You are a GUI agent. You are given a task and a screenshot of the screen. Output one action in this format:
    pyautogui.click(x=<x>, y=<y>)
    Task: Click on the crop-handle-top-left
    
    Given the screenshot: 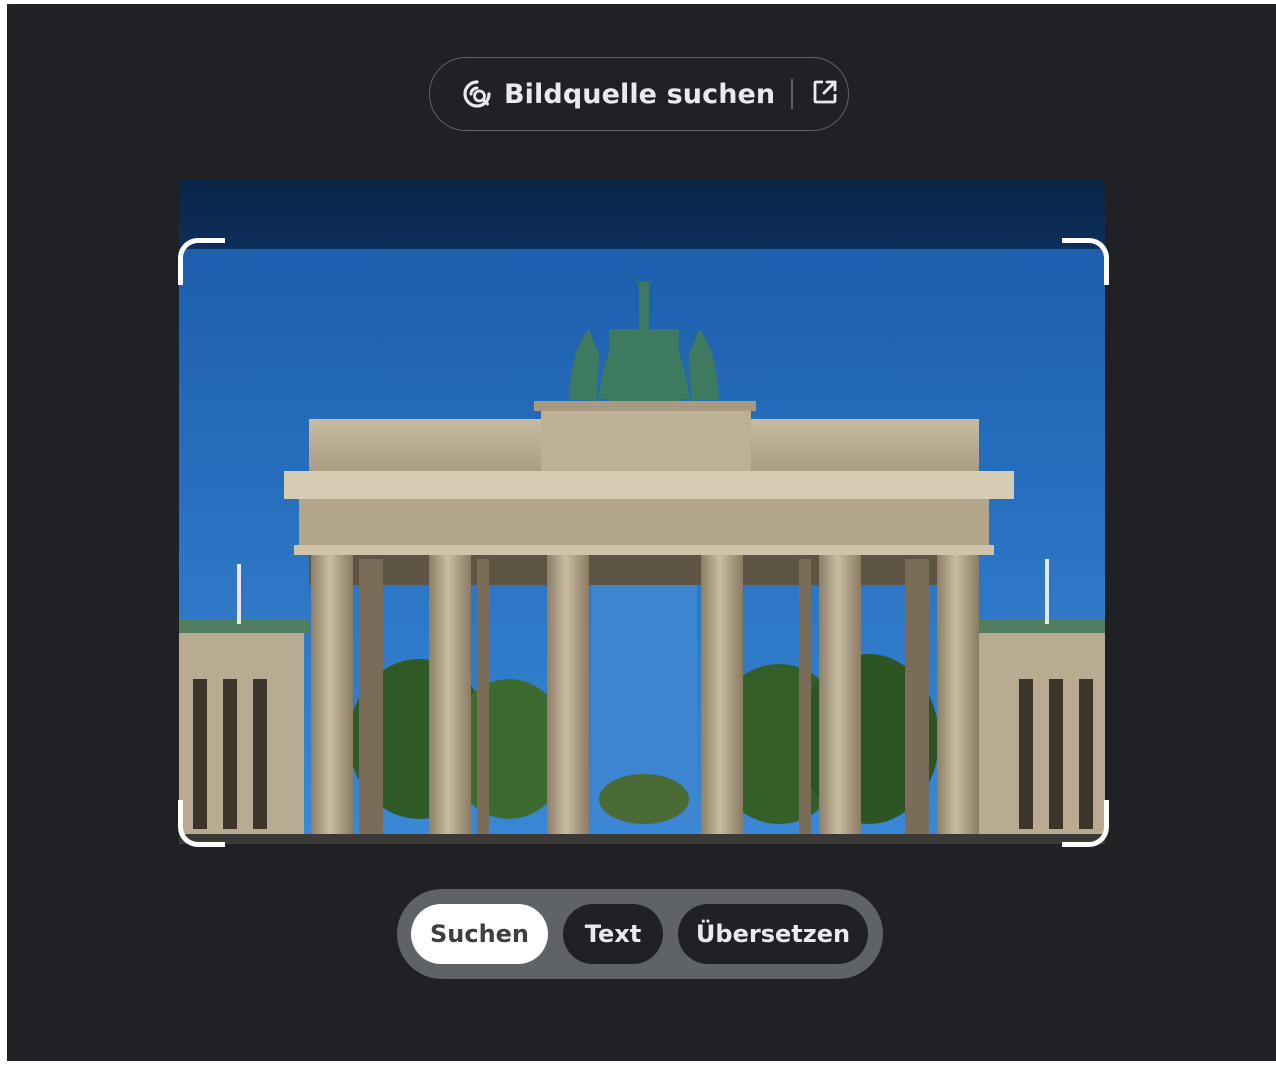 What is the action you would take?
    pyautogui.click(x=201, y=261)
    